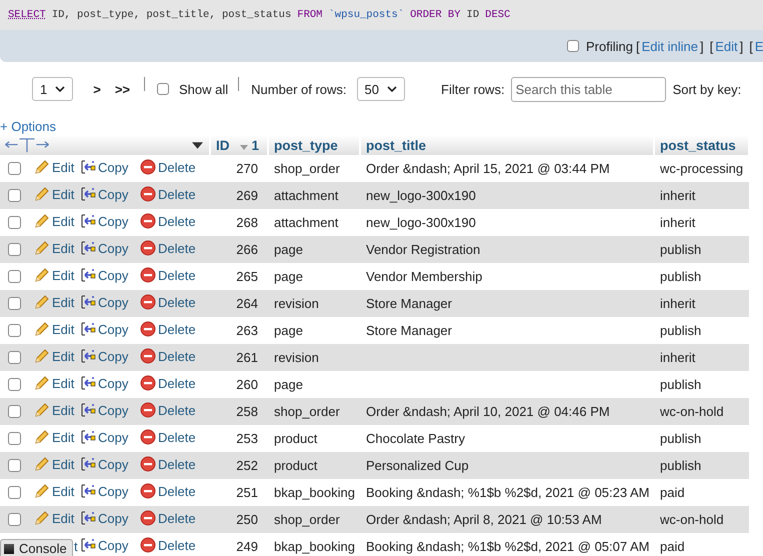 The height and width of the screenshot is (556, 763). Describe the element at coordinates (638, 46) in the screenshot. I see `bracket: [` at that location.